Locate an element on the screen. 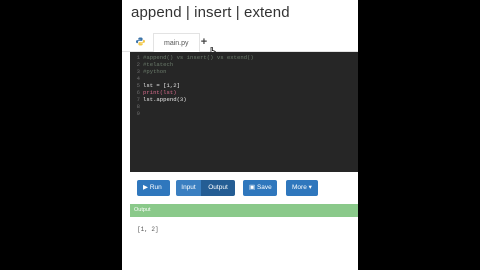  input-toggle-button: Input is located at coordinates (188, 188).